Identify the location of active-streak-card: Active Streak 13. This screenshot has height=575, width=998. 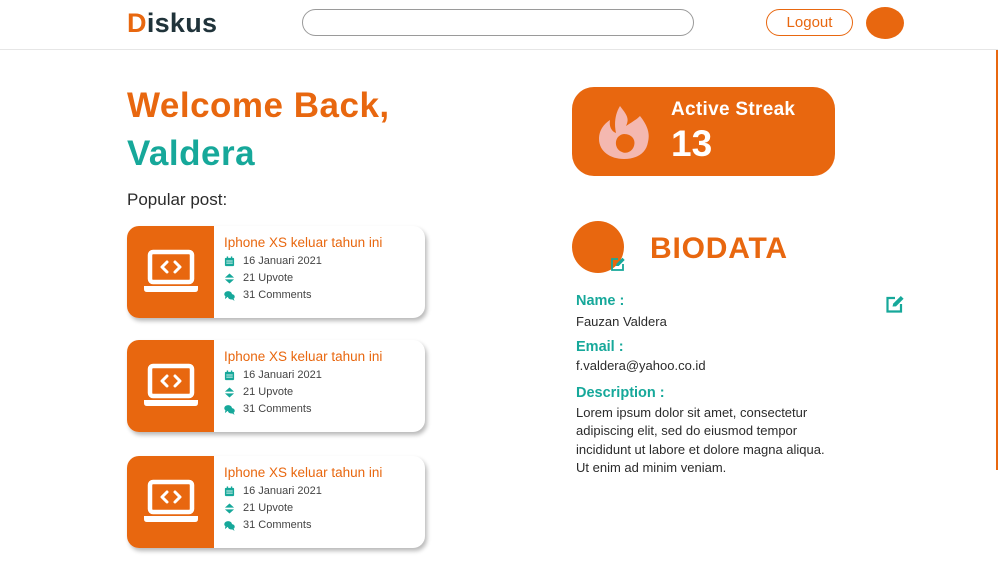
(703, 131).